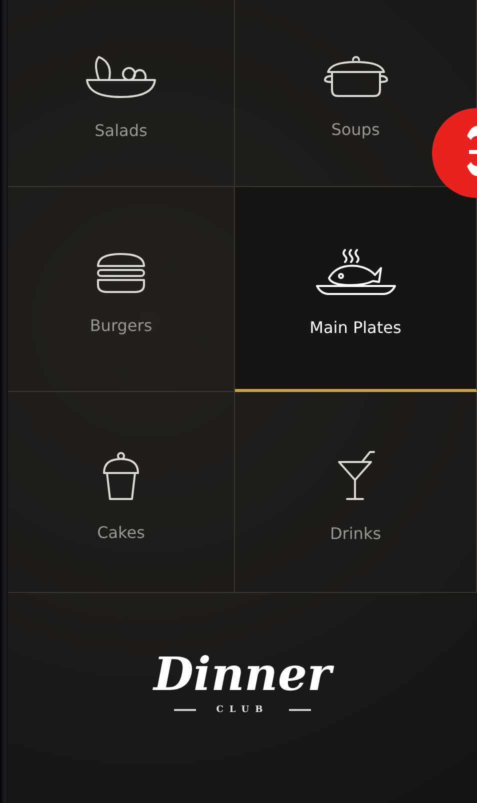 The width and height of the screenshot is (477, 803). Describe the element at coordinates (121, 76) in the screenshot. I see `salad-bowl-icon` at that location.